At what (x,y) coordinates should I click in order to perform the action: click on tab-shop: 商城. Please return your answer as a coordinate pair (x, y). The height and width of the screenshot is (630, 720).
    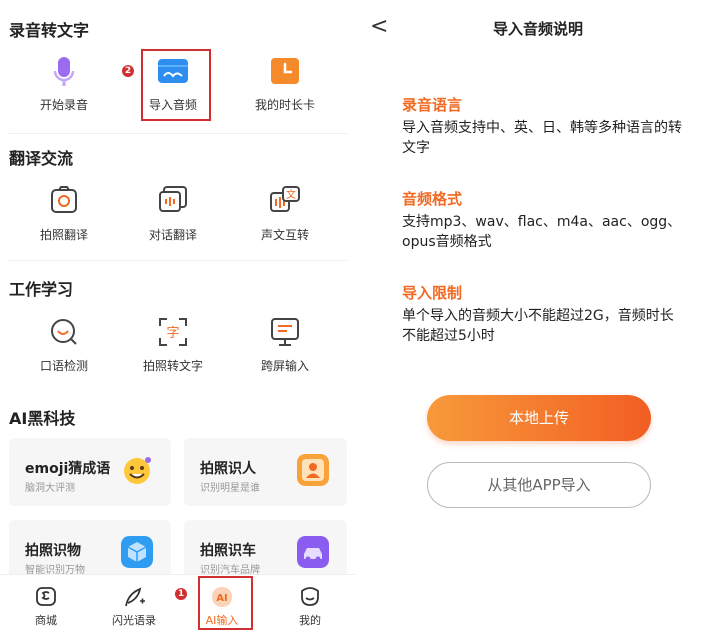
    Looking at the image, I should click on (46, 602).